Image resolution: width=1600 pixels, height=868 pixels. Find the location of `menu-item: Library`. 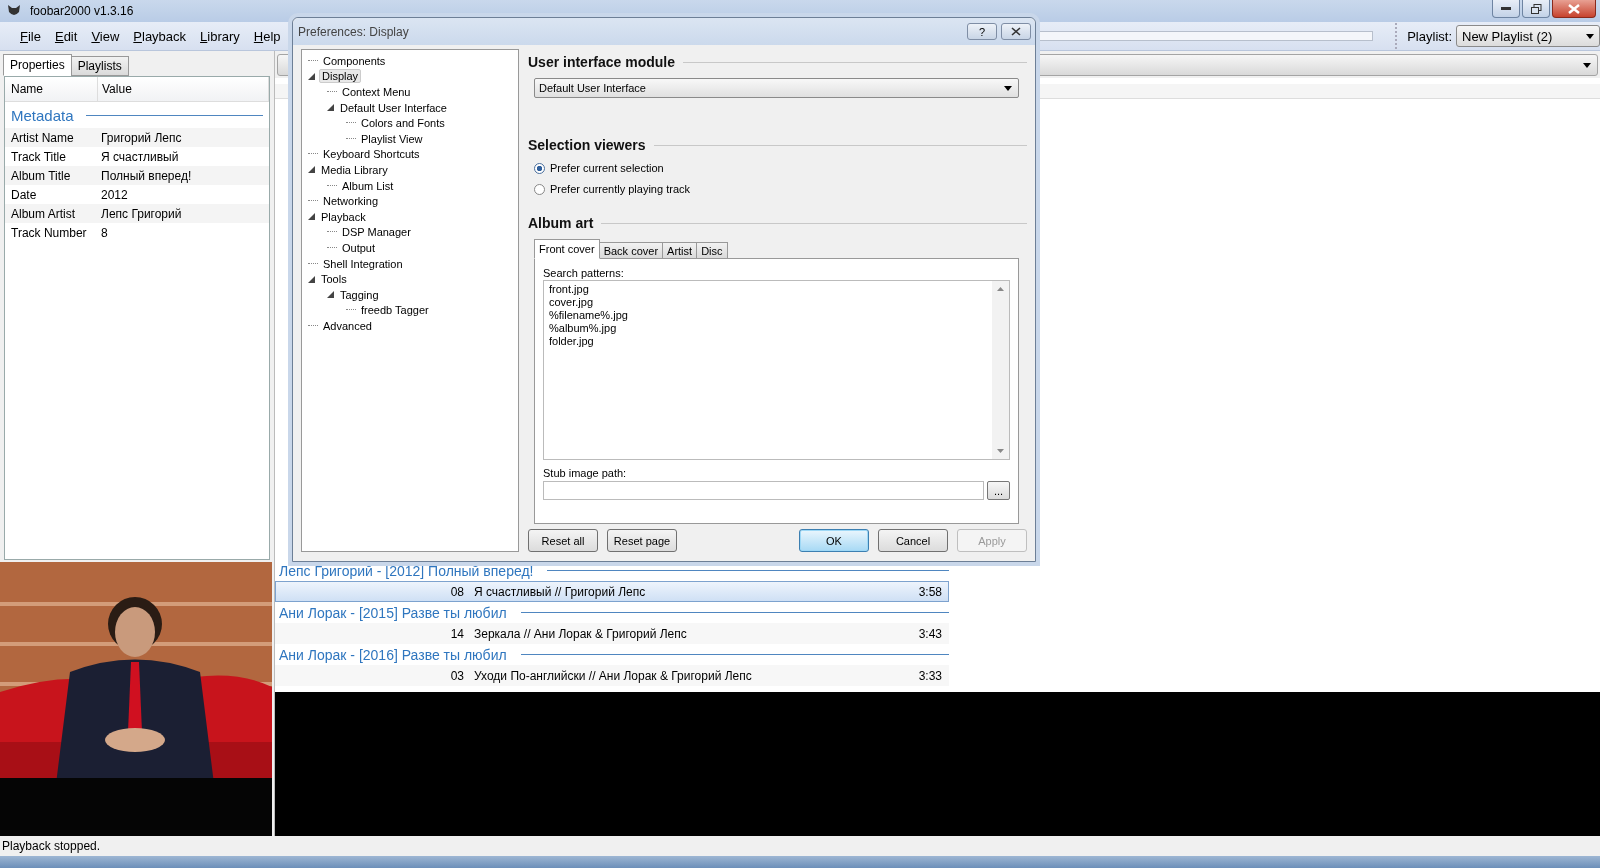

menu-item: Library is located at coordinates (220, 36).